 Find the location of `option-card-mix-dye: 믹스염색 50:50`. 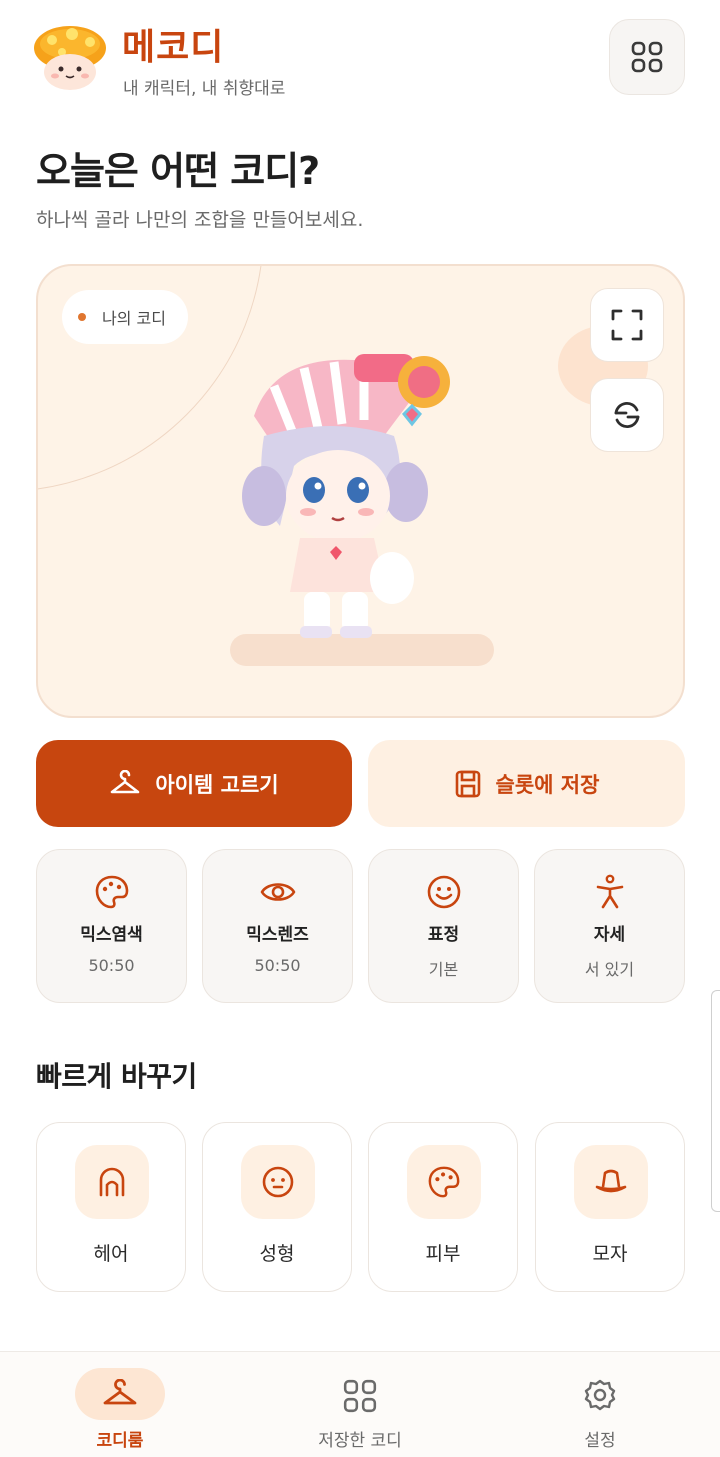

option-card-mix-dye: 믹스염색 50:50 is located at coordinates (111, 926).